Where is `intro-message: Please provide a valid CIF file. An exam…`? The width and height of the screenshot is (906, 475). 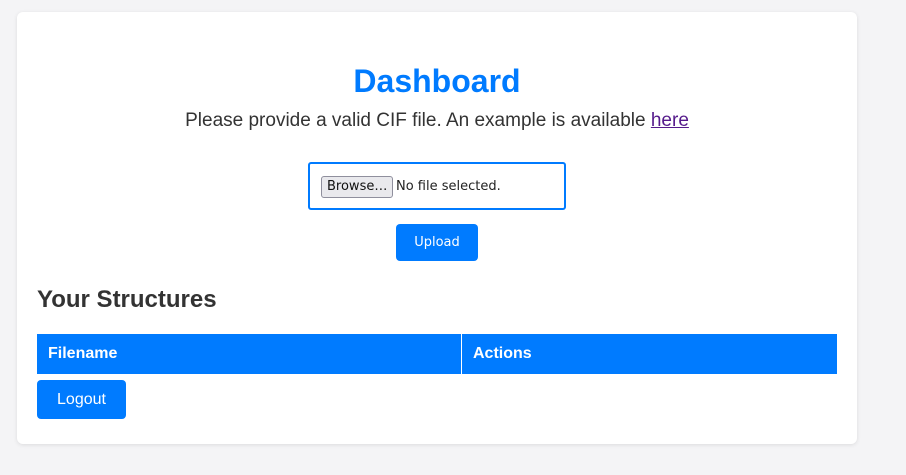
intro-message: Please provide a valid CIF file. An exam… is located at coordinates (418, 120).